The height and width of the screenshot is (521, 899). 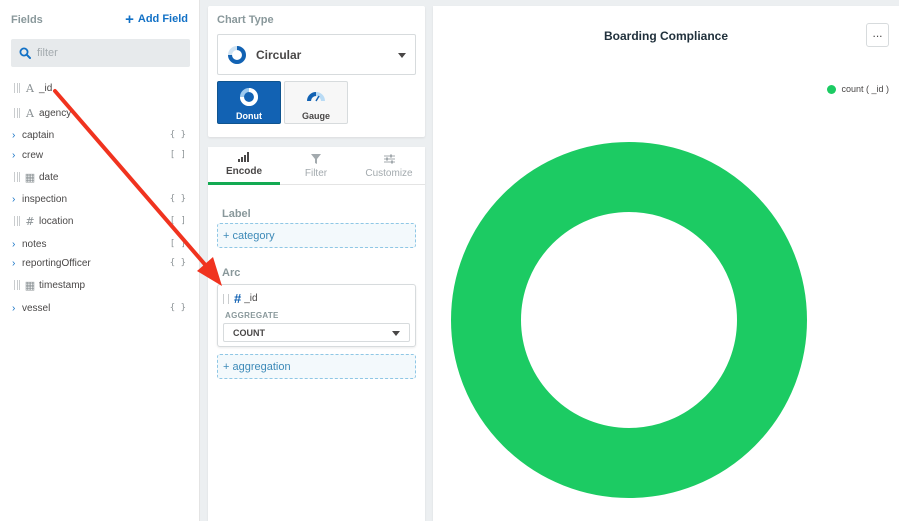 What do you see at coordinates (389, 173) in the screenshot?
I see `tab-customize-label: Customize` at bounding box center [389, 173].